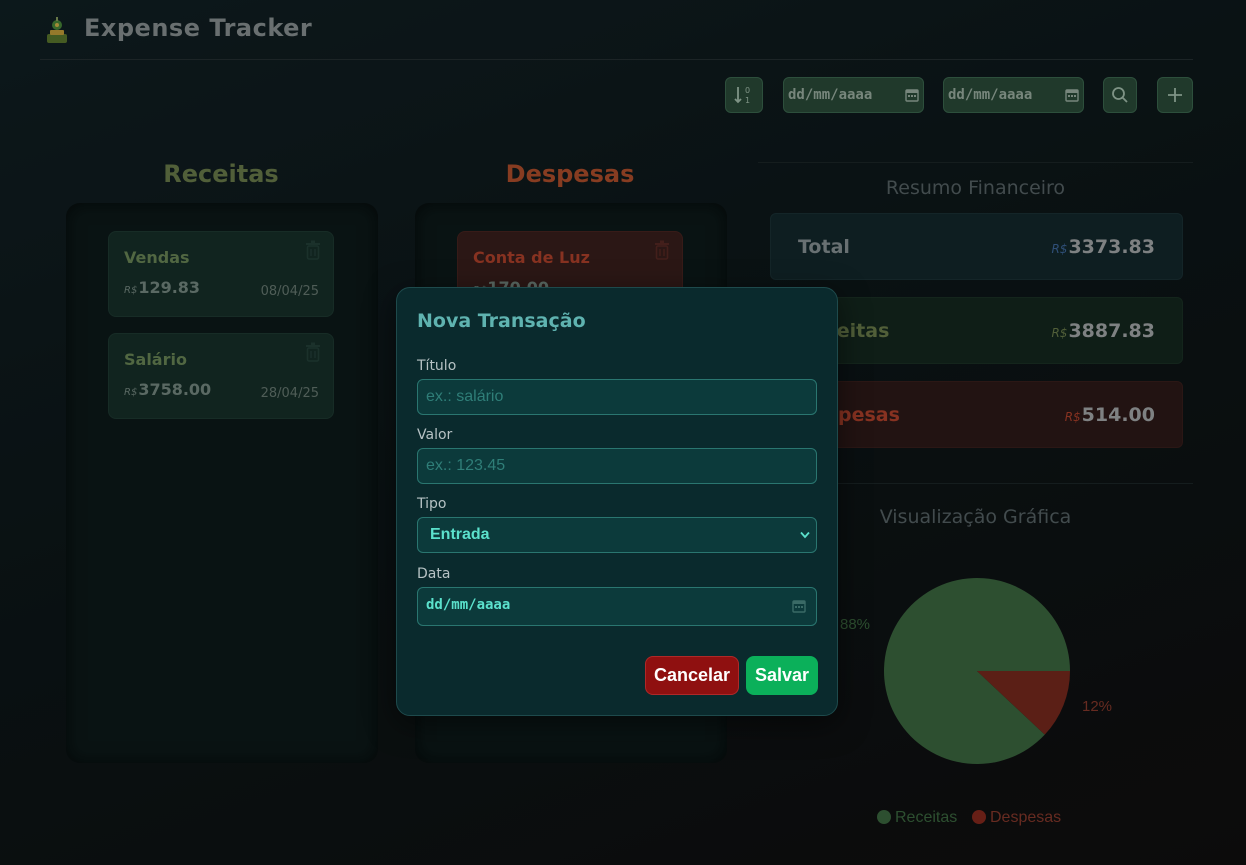 This screenshot has width=1246, height=865. Describe the element at coordinates (466, 465) in the screenshot. I see `value-placeholder: ex.: 123.45` at that location.